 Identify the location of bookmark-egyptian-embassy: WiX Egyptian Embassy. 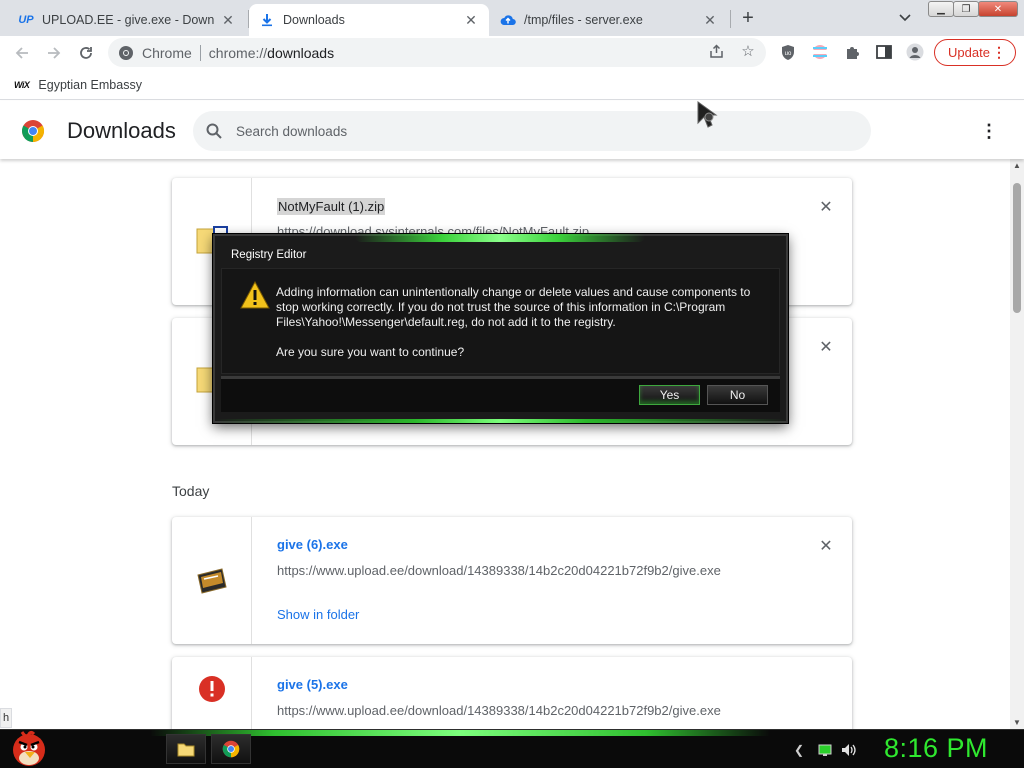
(78, 85).